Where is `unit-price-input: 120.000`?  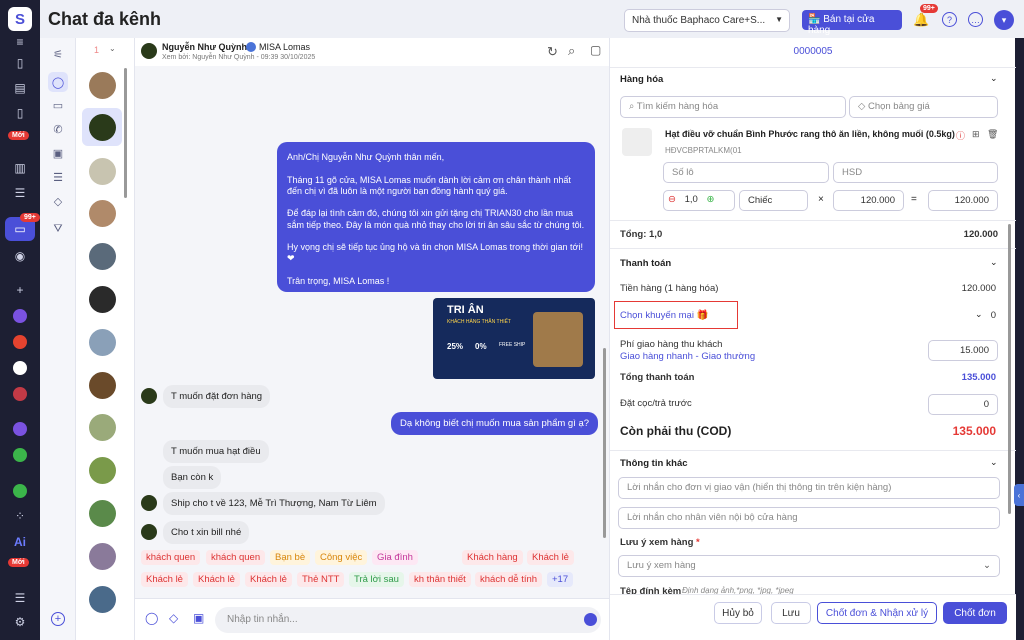 unit-price-input: 120.000 is located at coordinates (868, 200).